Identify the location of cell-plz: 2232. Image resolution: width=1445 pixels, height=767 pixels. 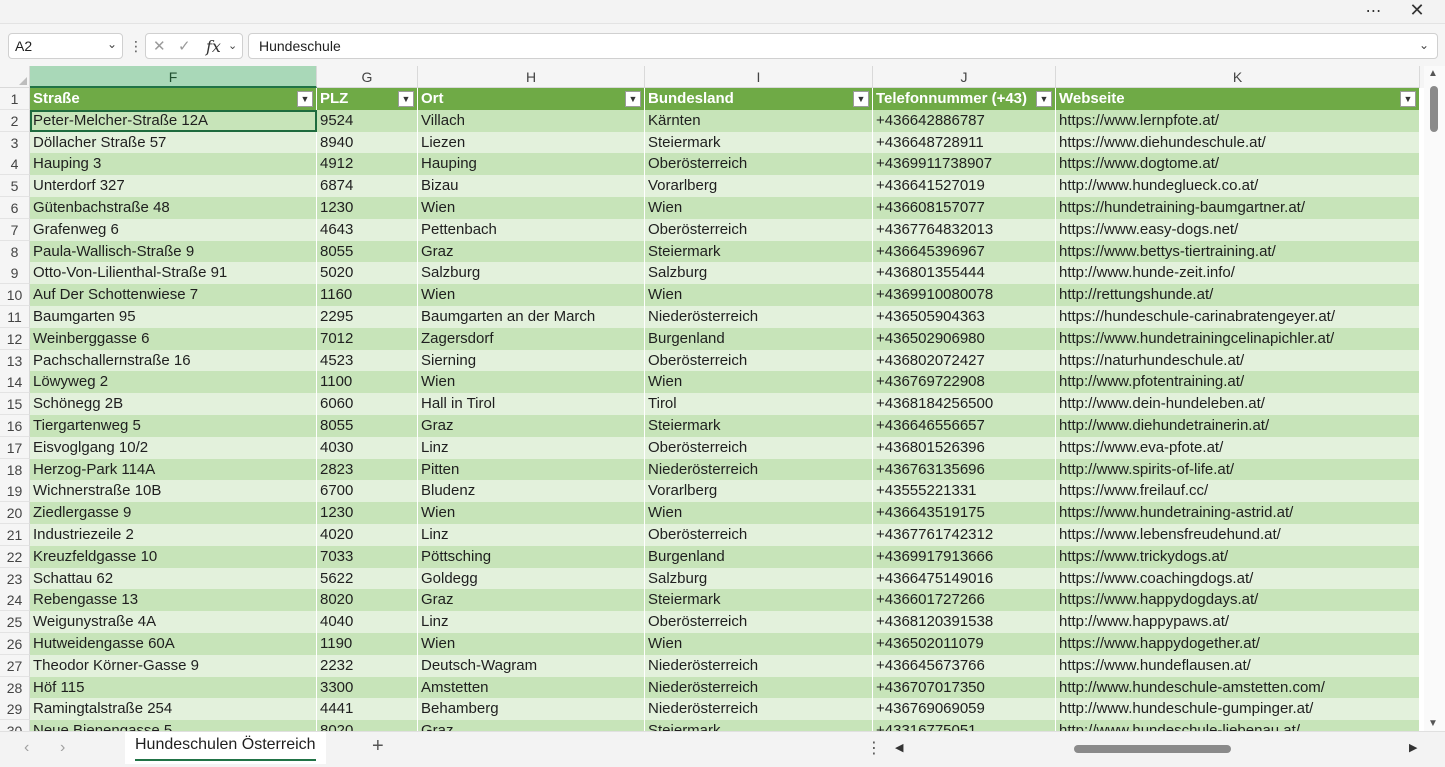
(367, 665).